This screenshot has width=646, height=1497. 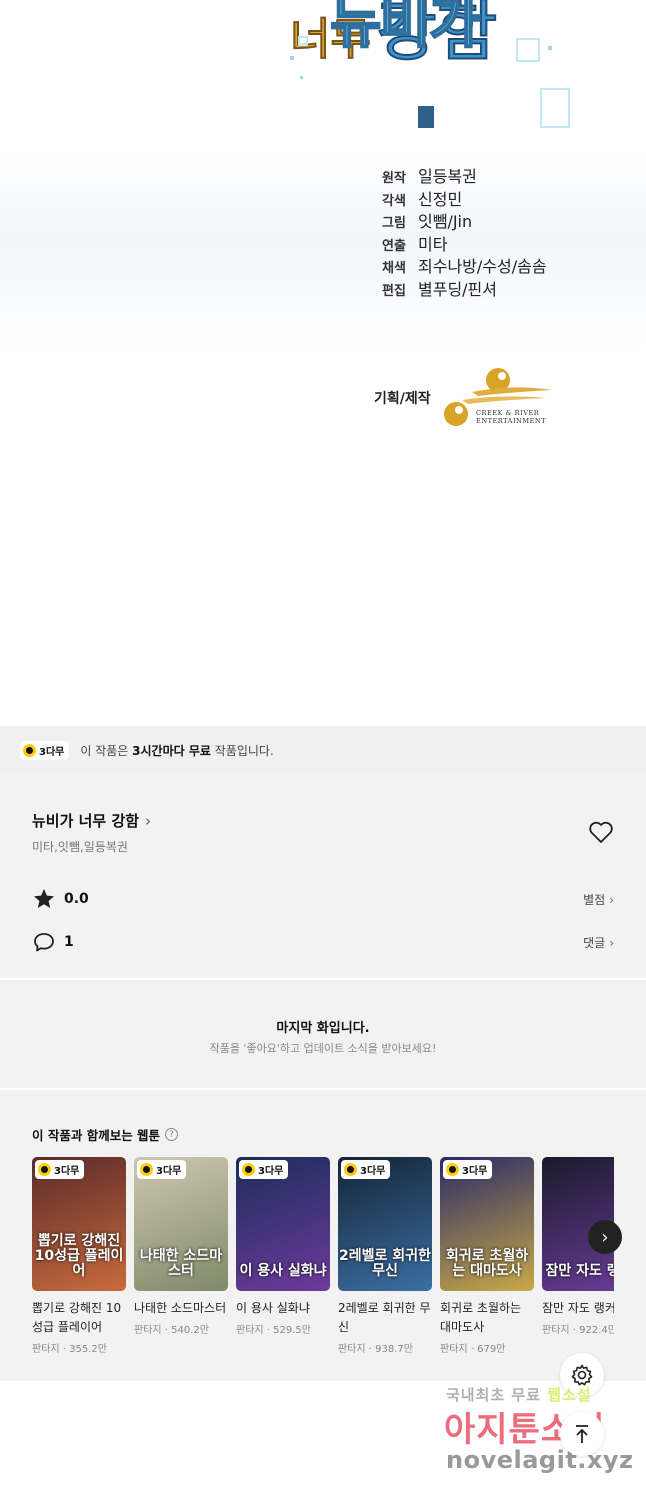 What do you see at coordinates (273, 1330) in the screenshot?
I see `recommendation-meta: 판타지 · 529.5만` at bounding box center [273, 1330].